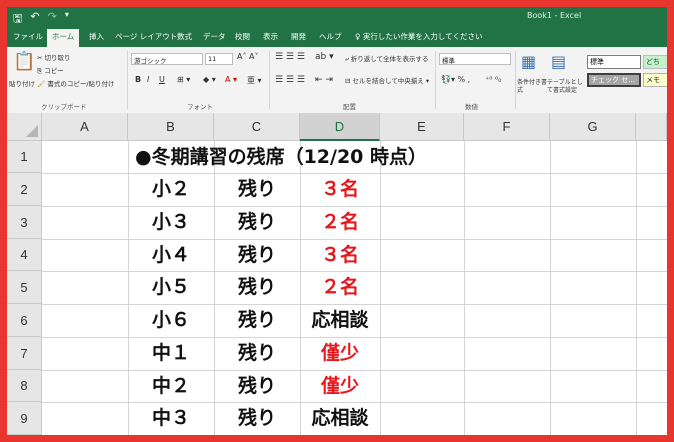  Describe the element at coordinates (63, 38) in the screenshot. I see `tab-home: ホーム` at that location.